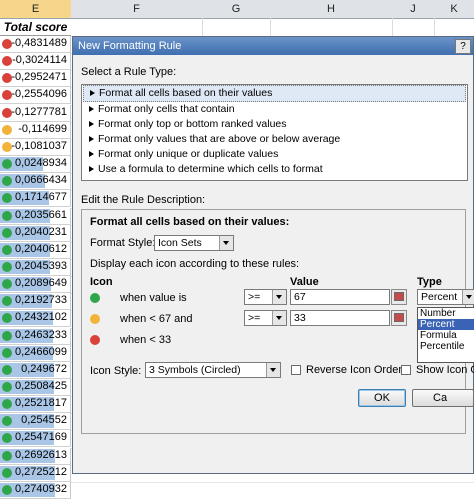 This screenshot has height=499, width=474. I want to click on type-option-percentile: Percentile, so click(446, 346).